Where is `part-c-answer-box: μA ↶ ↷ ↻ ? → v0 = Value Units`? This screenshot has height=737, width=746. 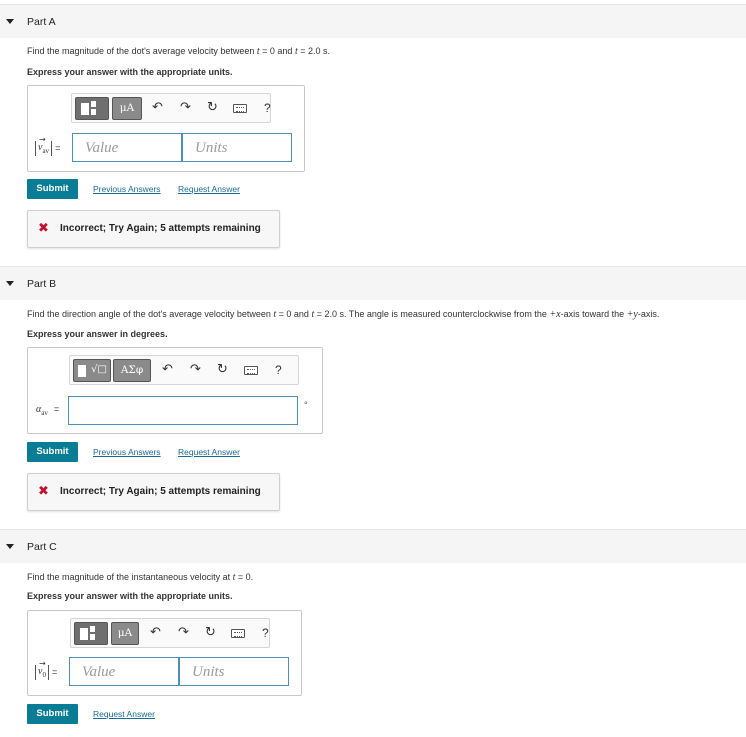 part-c-answer-box: μA ↶ ↷ ↻ ? → v0 = Value Units is located at coordinates (164, 653).